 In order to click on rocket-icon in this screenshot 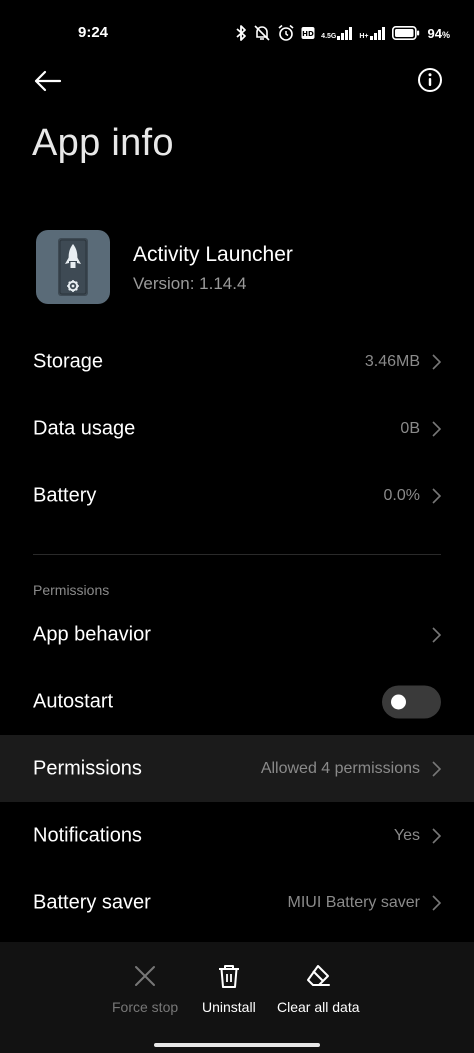, I will do `click(73, 267)`.